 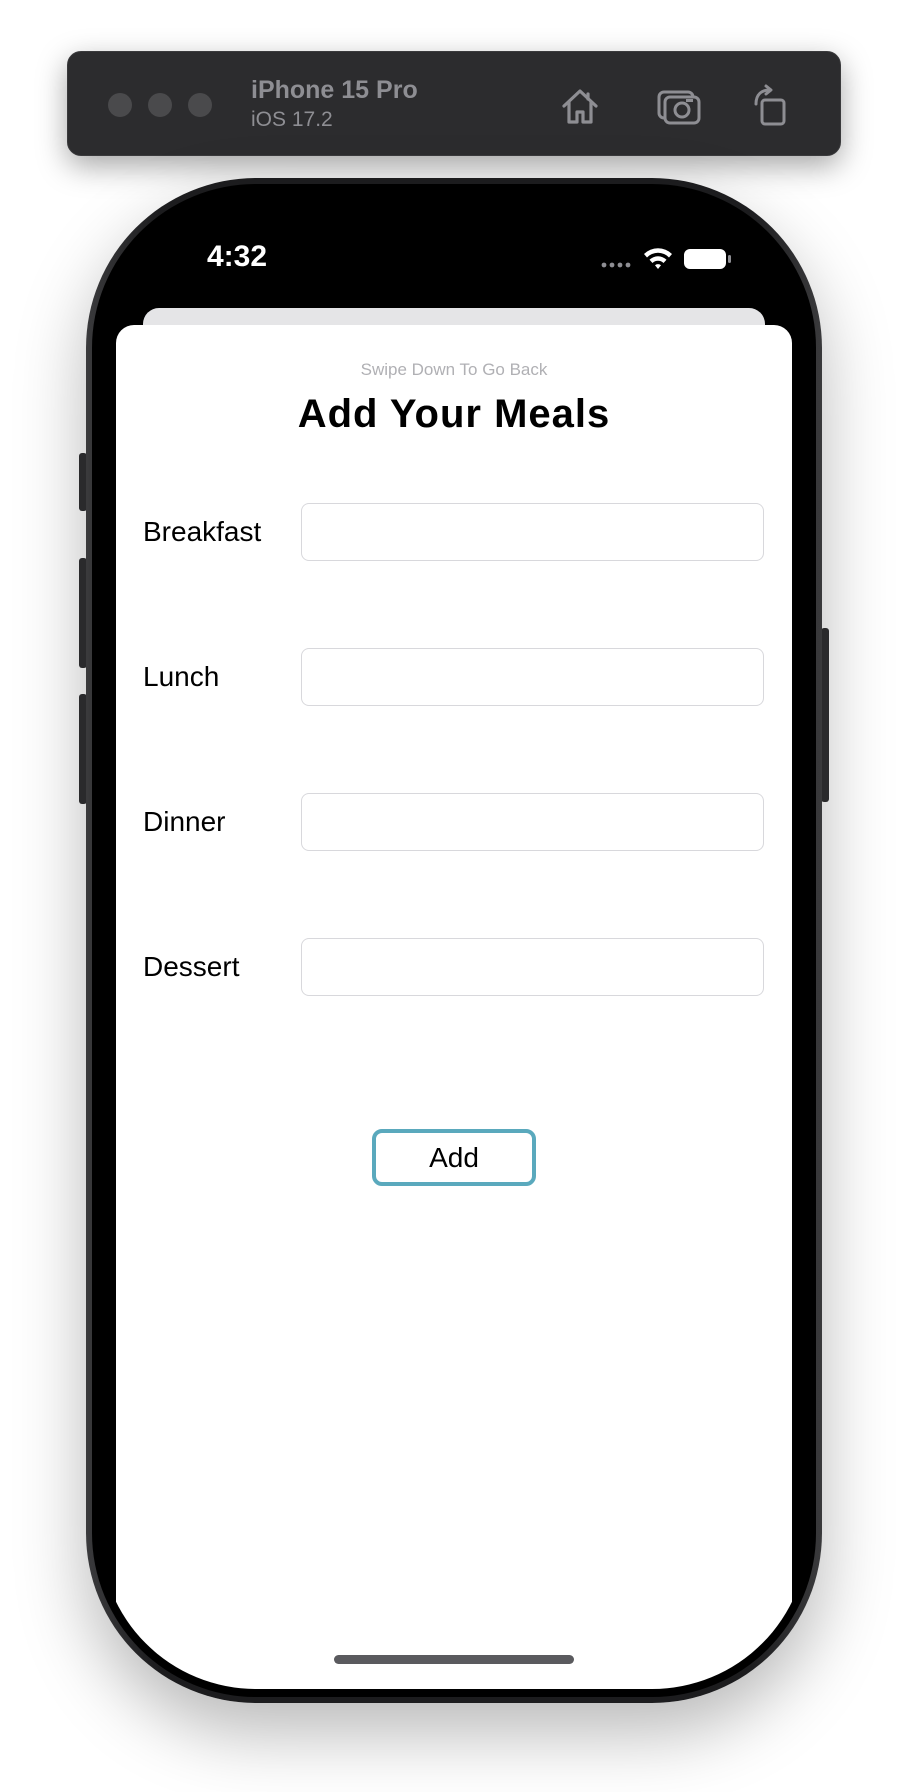 I want to click on device-os-version: iOS 17.2, so click(x=292, y=119).